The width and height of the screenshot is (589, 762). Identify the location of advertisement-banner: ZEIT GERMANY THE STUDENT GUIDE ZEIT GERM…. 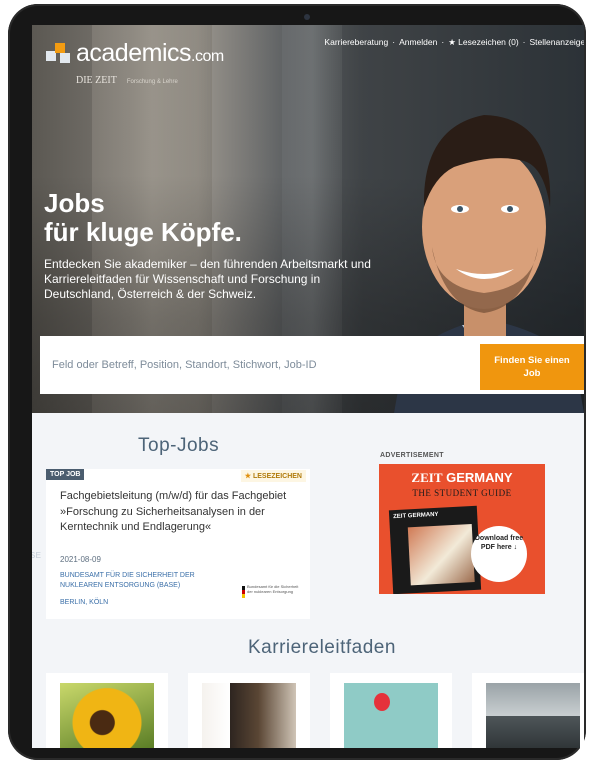
(462, 529).